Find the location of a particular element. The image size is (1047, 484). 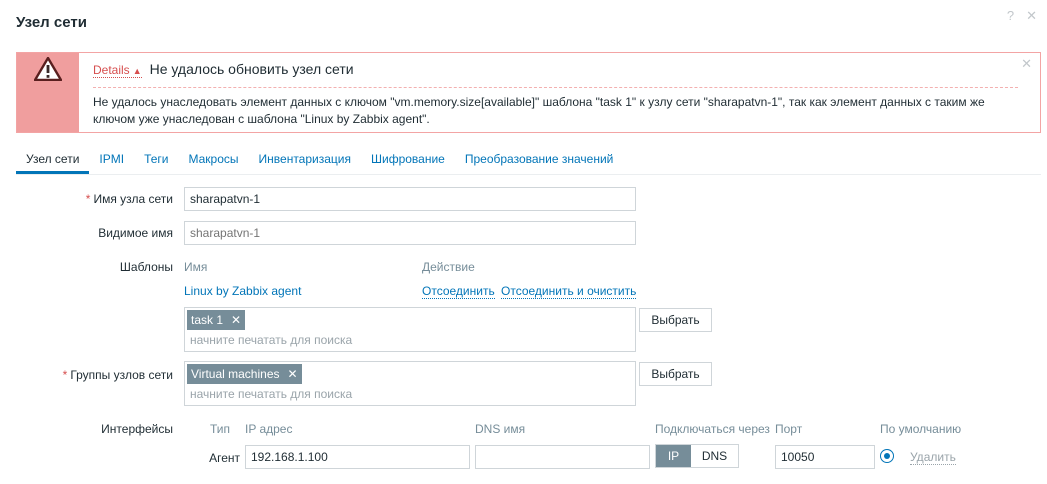

templates-search-placeholder: начните печатать для поиска is located at coordinates (271, 340).